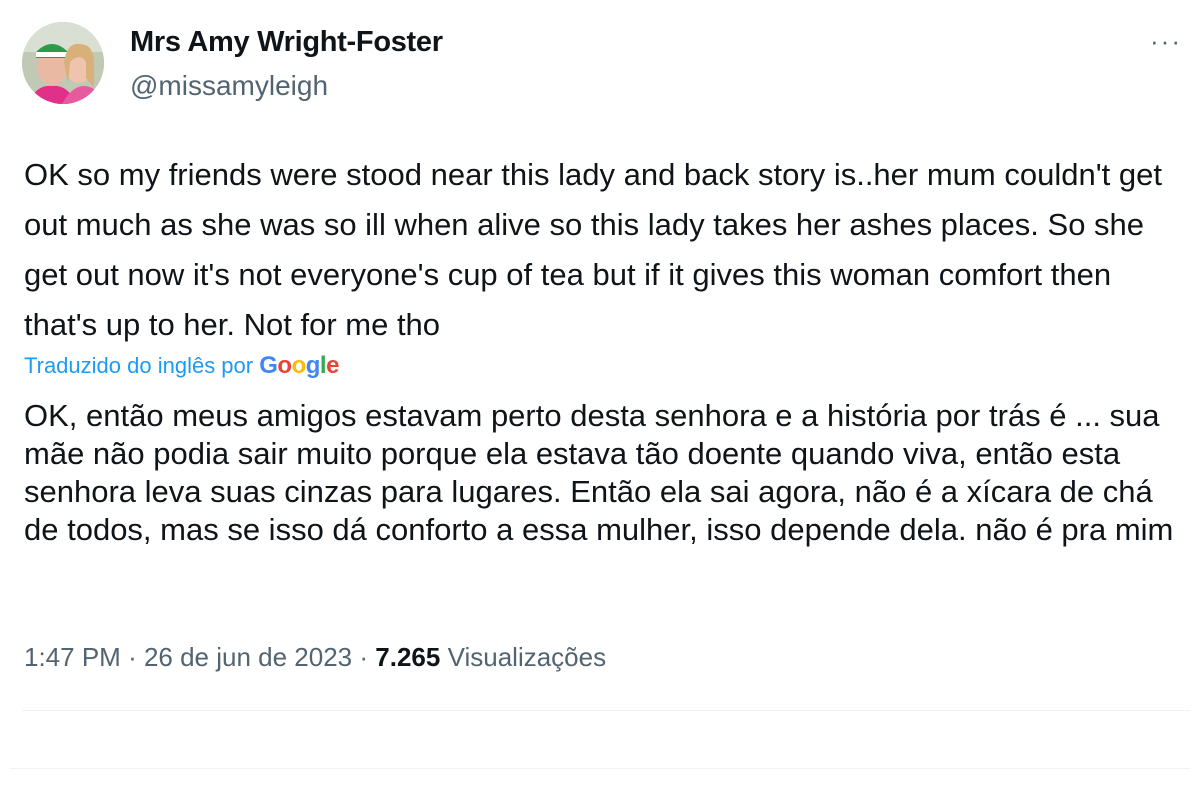  I want to click on more-horizontal-icon: ···, so click(1166, 41).